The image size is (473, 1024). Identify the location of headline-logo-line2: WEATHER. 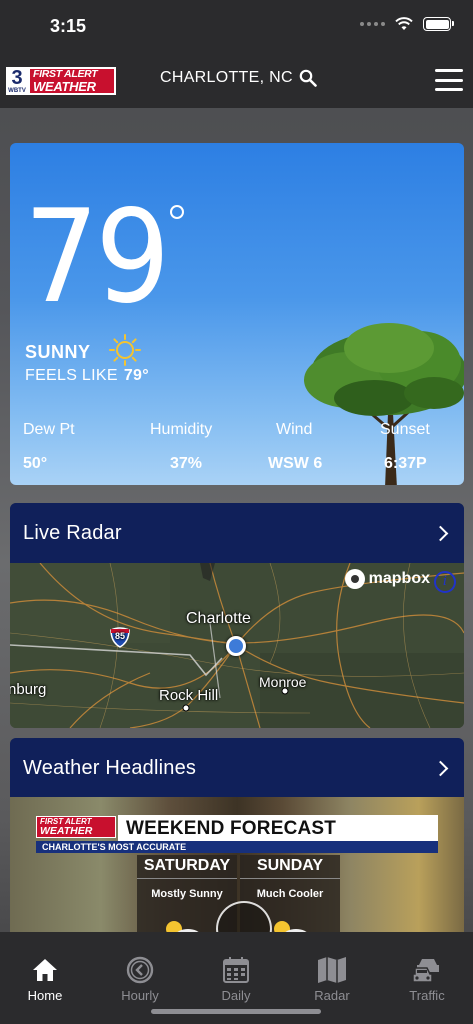
(66, 831).